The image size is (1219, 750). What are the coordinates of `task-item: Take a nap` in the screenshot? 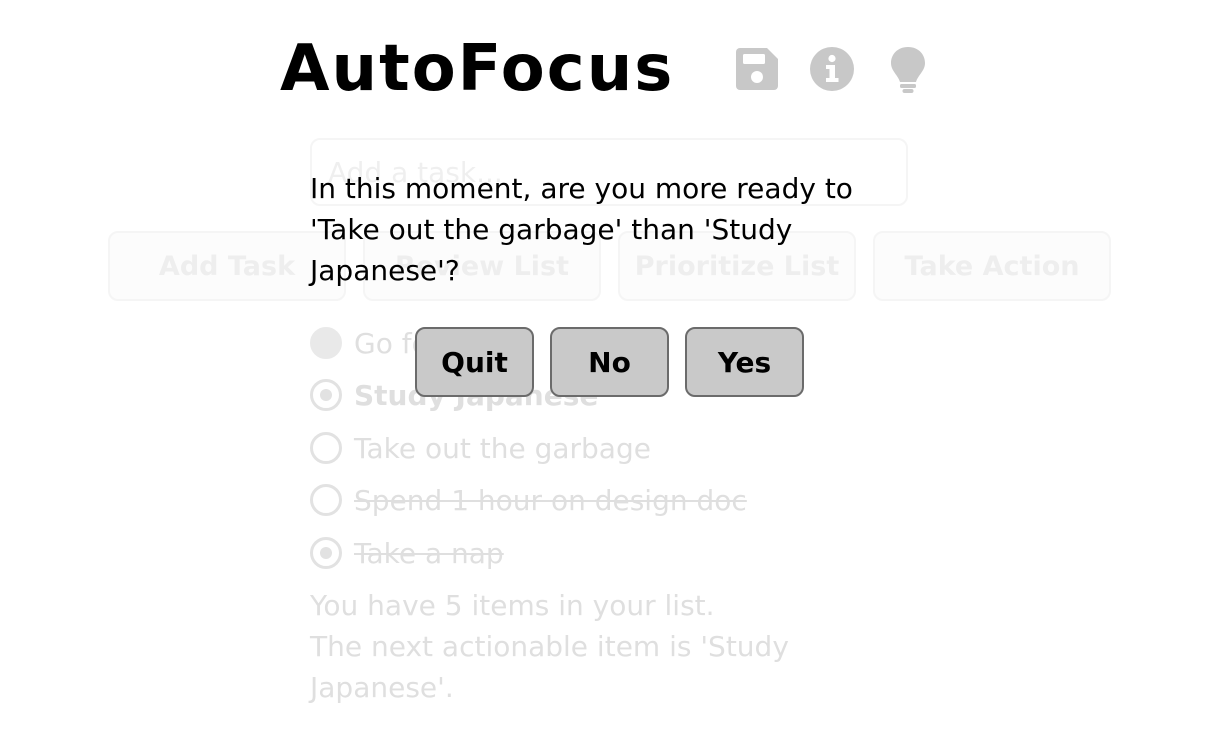 It's located at (407, 553).